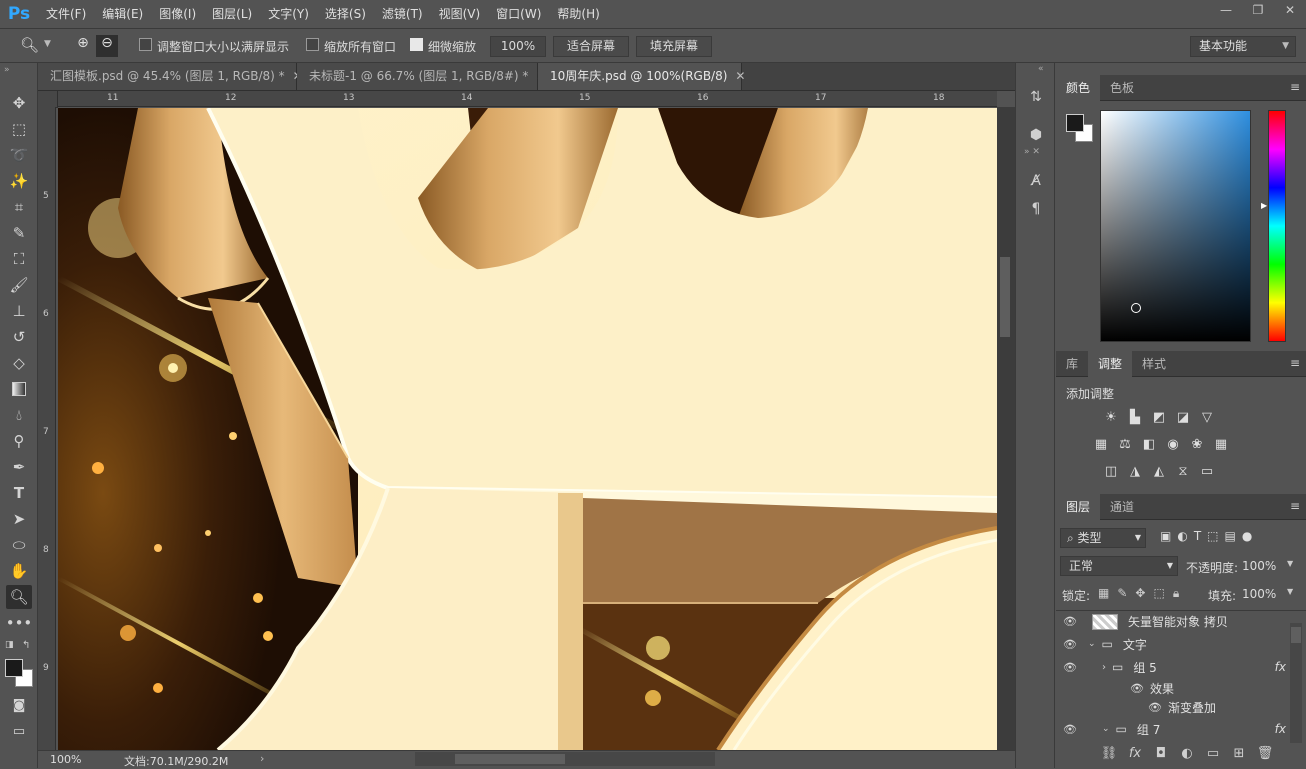 This screenshot has width=1306, height=769. I want to click on tab-document-3: 10周年庆.psd @ 100%(RGB/8) ✕, so click(641, 76).